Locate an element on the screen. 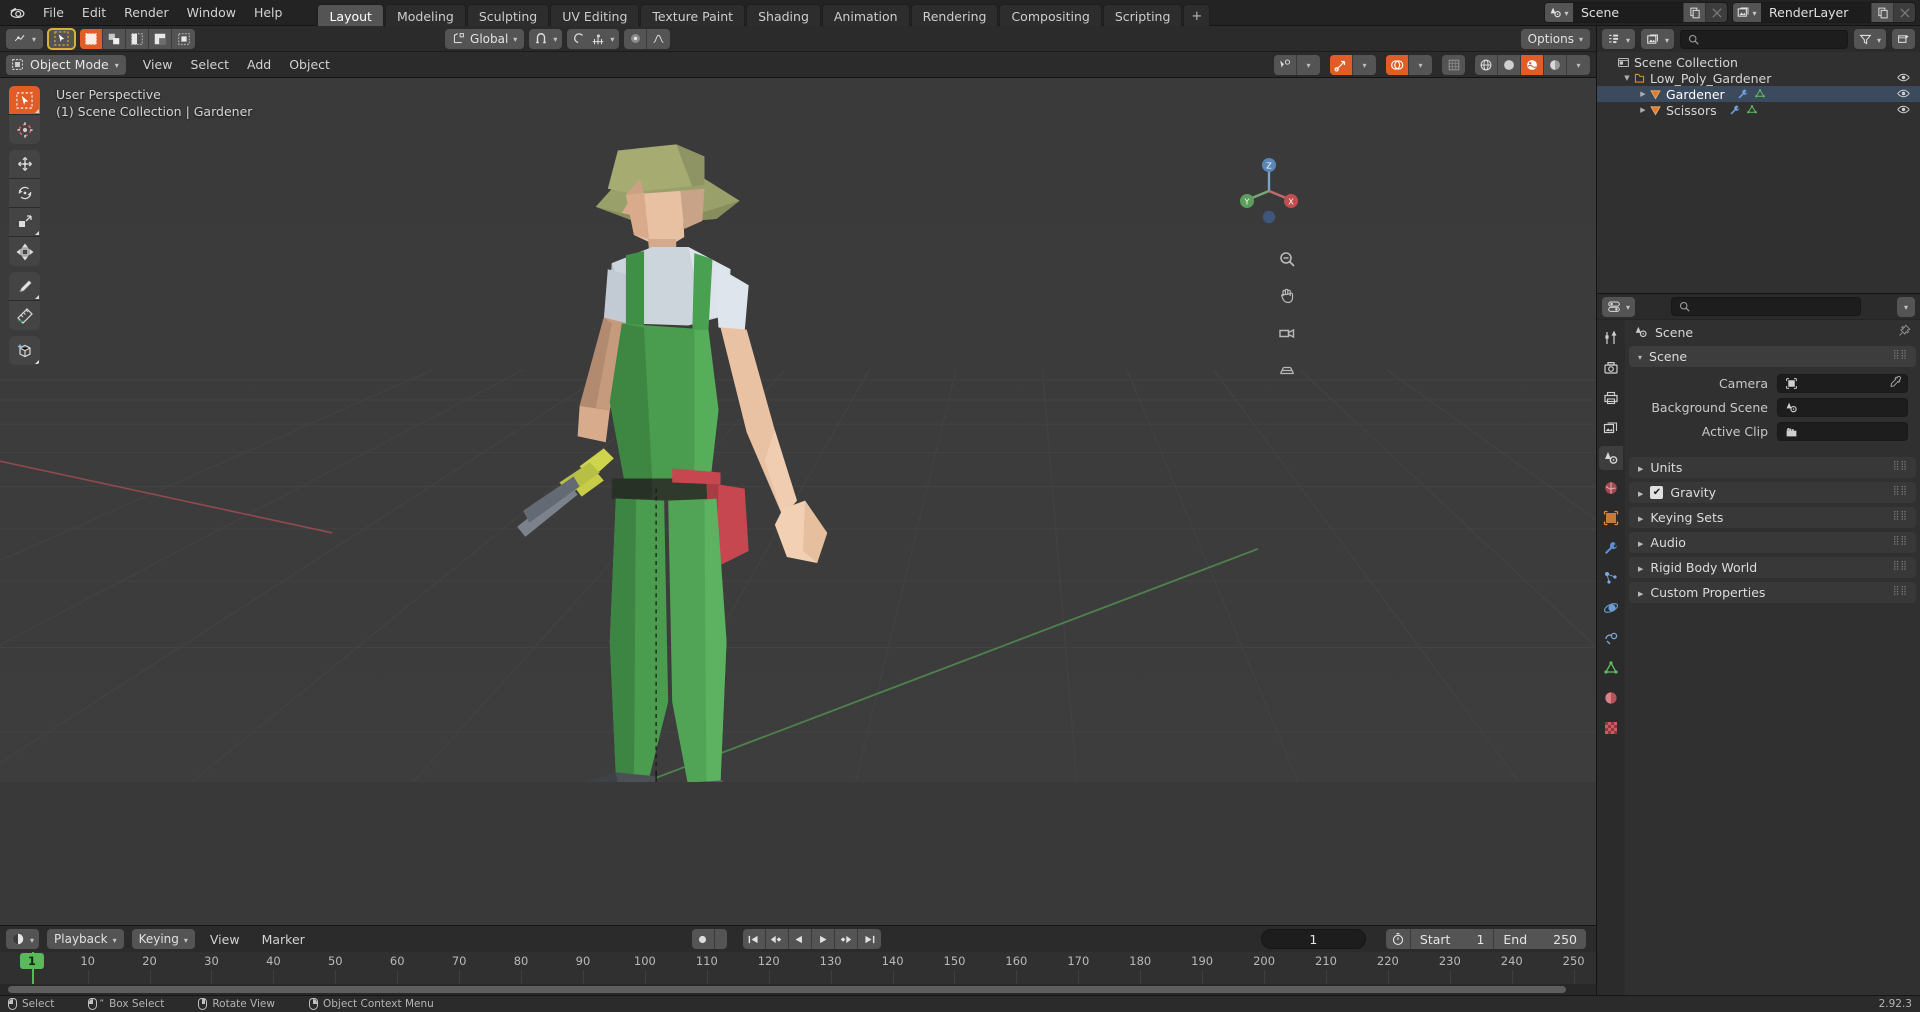 The width and height of the screenshot is (1920, 1012). tool-tab is located at coordinates (1611, 338).